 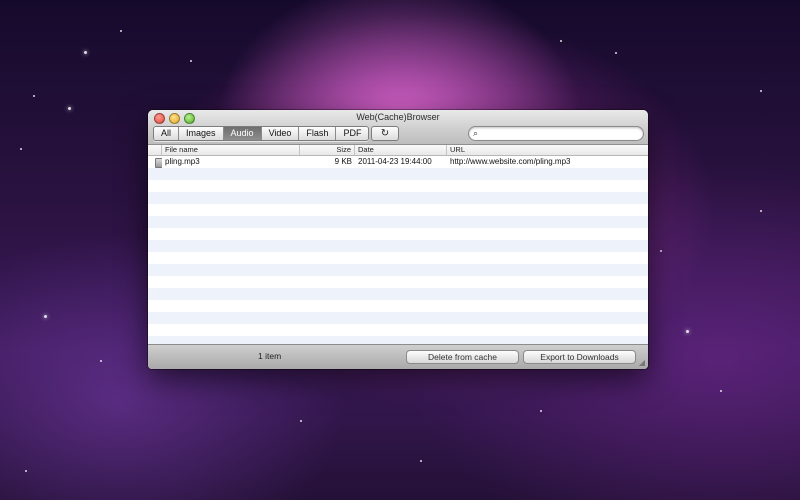 I want to click on file-name-cell: pling.mp3, so click(x=182, y=161).